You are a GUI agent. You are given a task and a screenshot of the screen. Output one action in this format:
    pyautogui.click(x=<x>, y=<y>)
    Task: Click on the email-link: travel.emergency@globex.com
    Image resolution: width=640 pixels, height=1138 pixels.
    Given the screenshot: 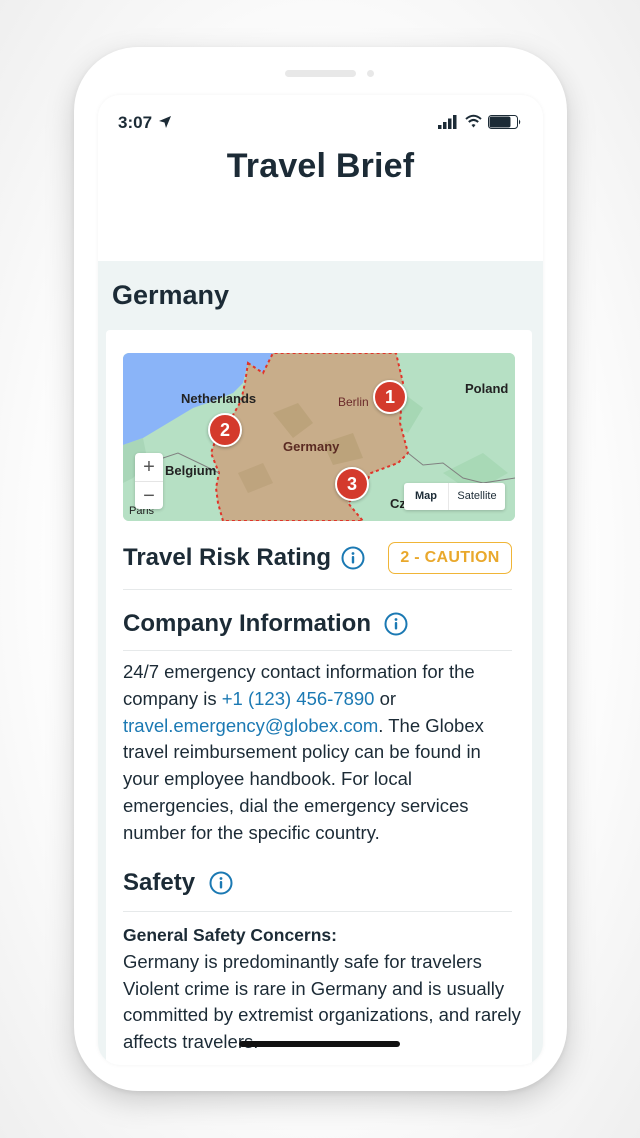 What is the action you would take?
    pyautogui.click(x=250, y=725)
    